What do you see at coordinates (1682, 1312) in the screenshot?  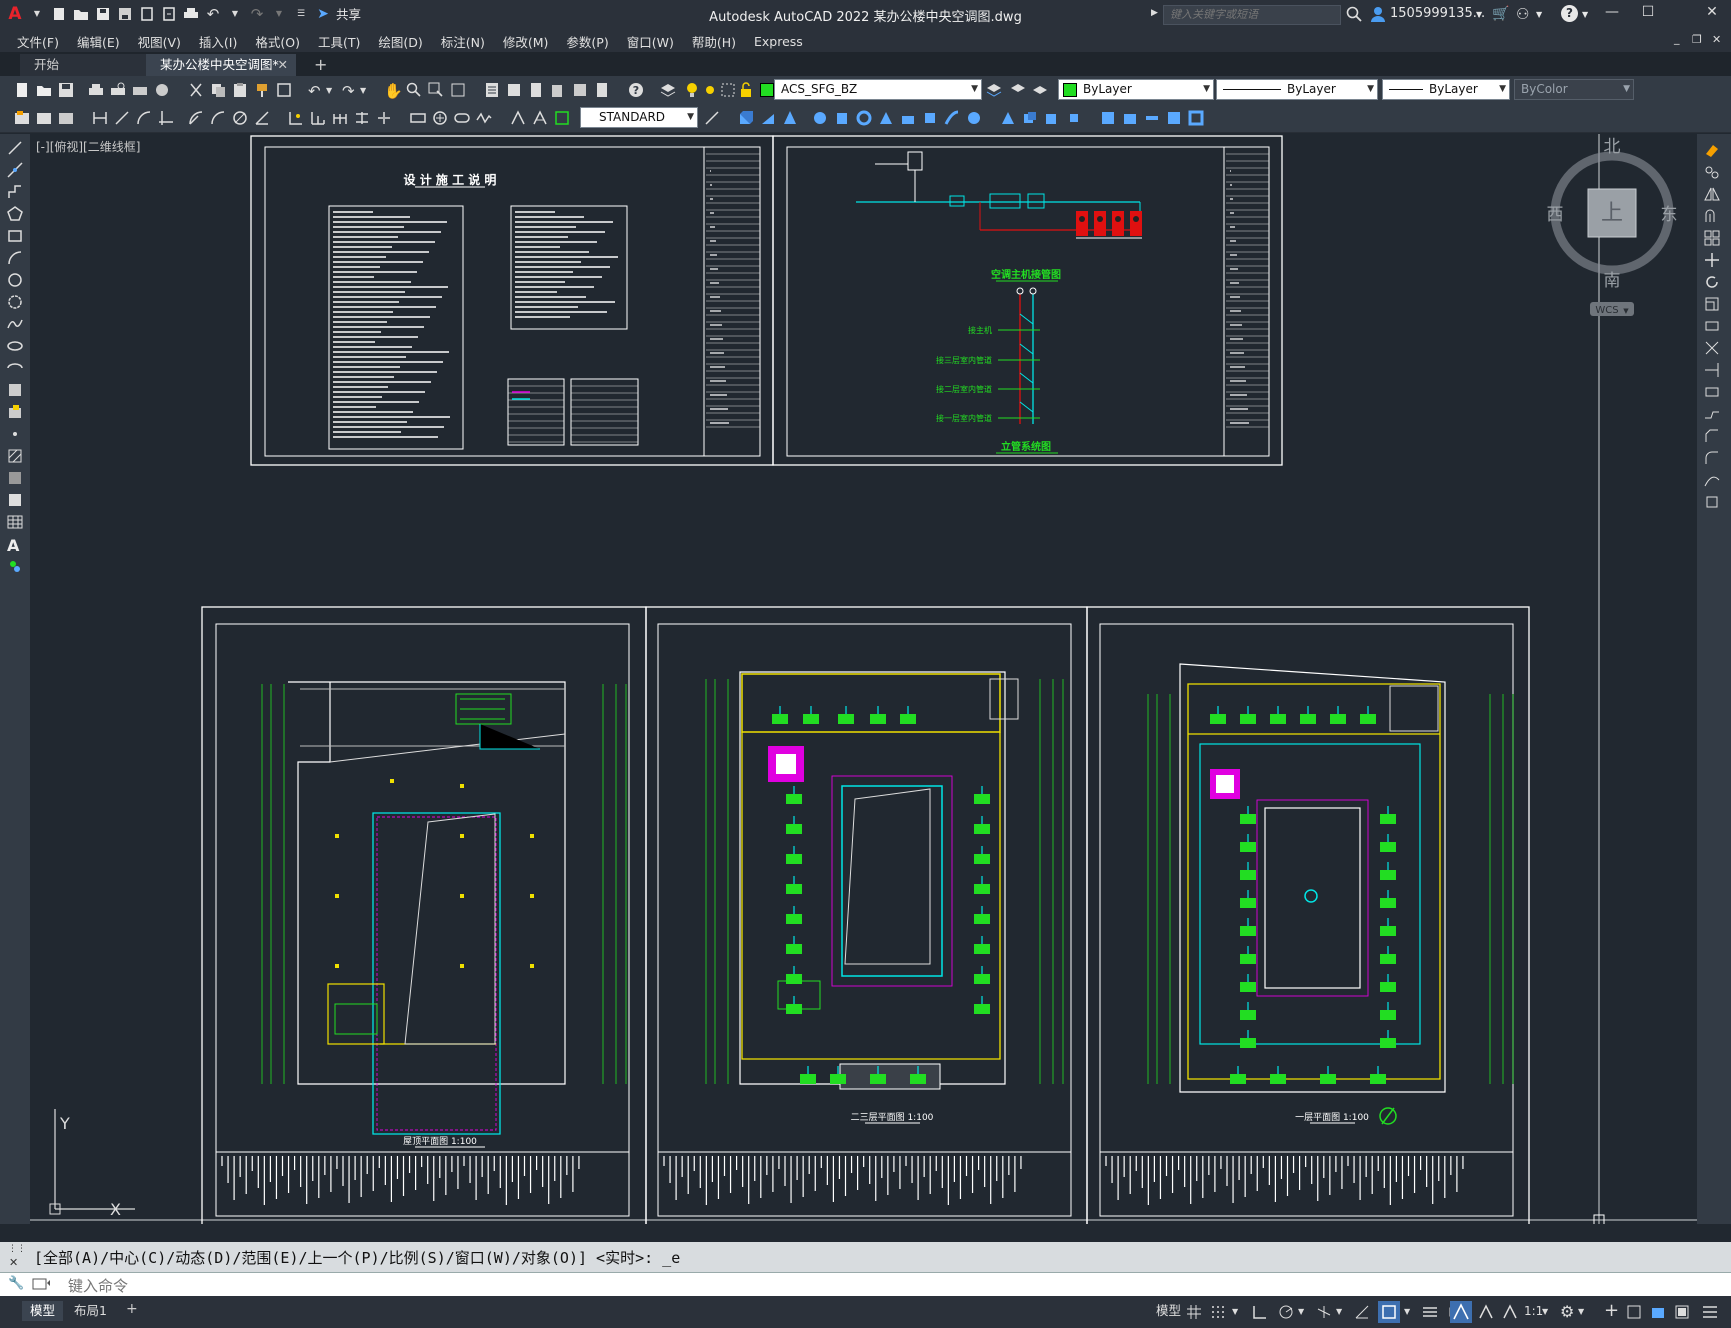 I see `clean-screen-icon` at bounding box center [1682, 1312].